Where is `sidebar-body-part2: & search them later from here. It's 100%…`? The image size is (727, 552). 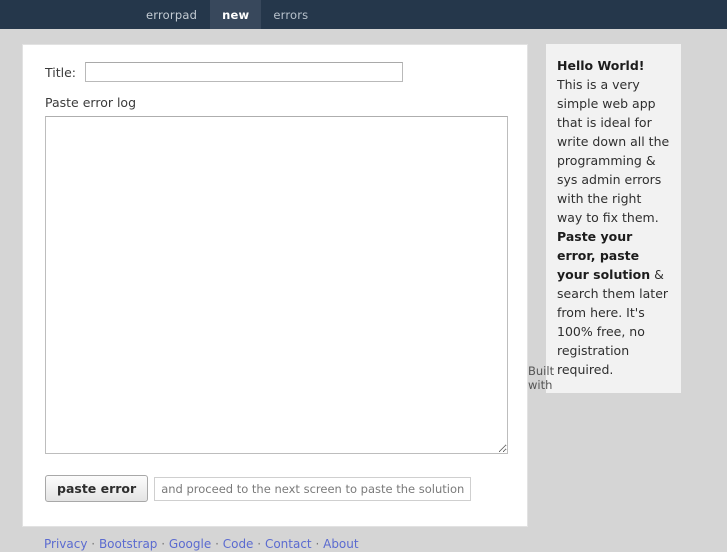 sidebar-body-part2: & search them later from here. It's 100%… is located at coordinates (613, 322).